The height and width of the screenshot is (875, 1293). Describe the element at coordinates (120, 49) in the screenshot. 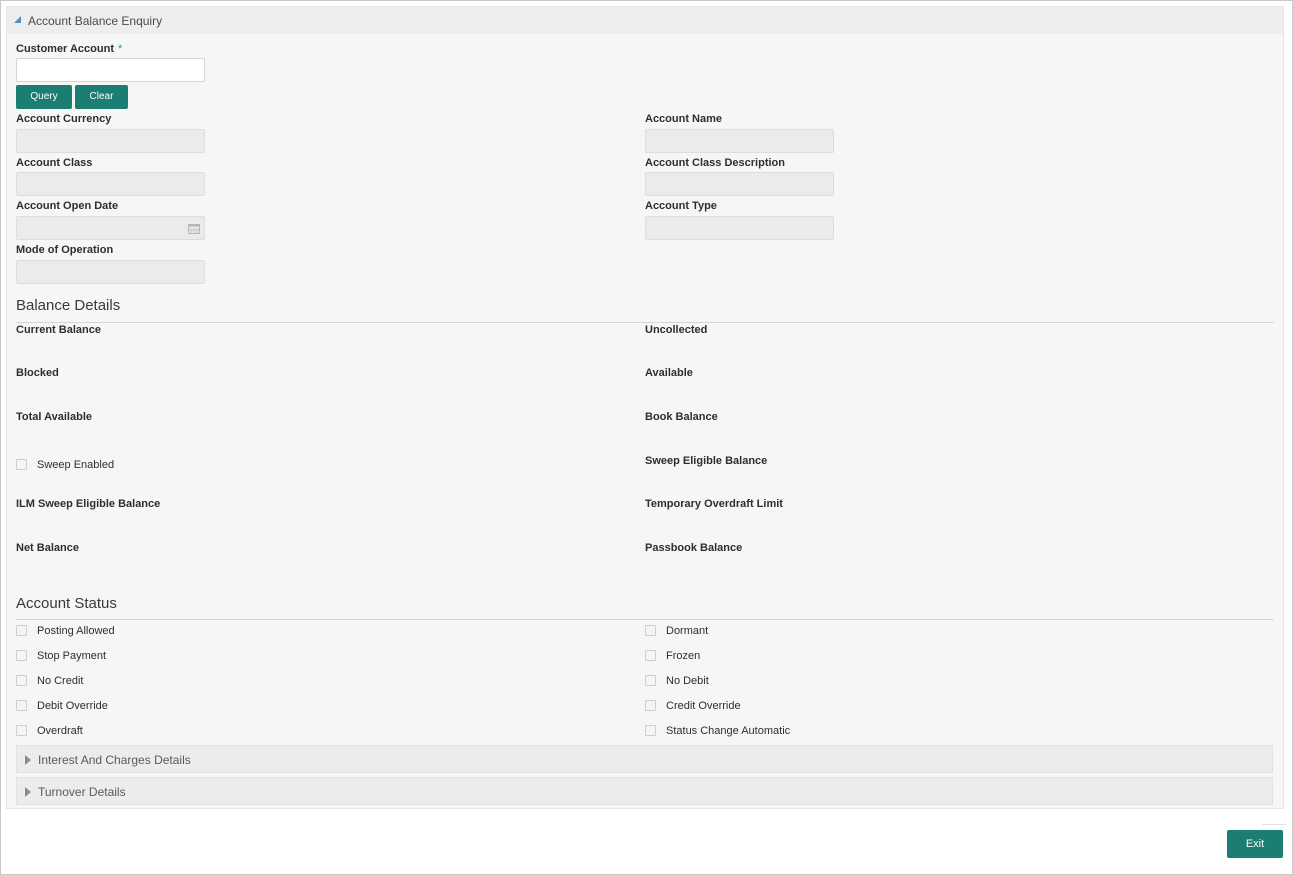

I see `required-marker: *` at that location.